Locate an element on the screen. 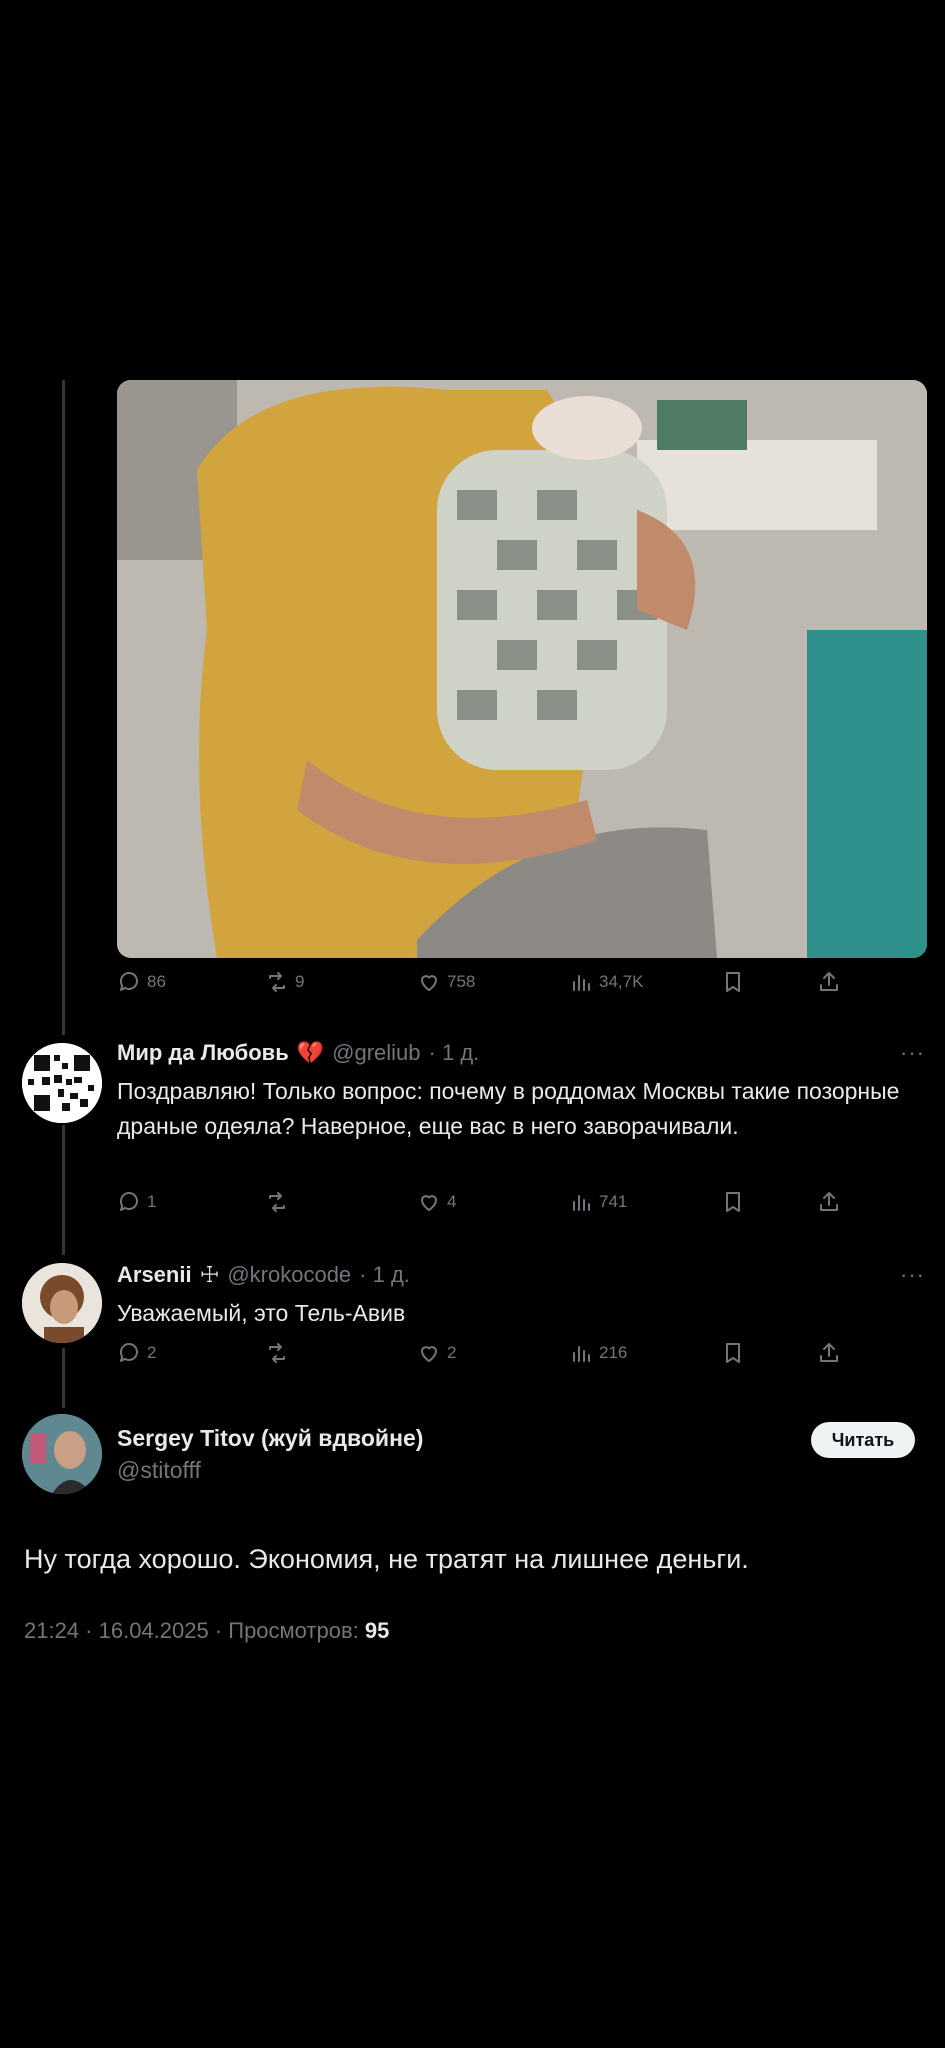 The image size is (945, 2048). repost-button: 9 is located at coordinates (284, 982).